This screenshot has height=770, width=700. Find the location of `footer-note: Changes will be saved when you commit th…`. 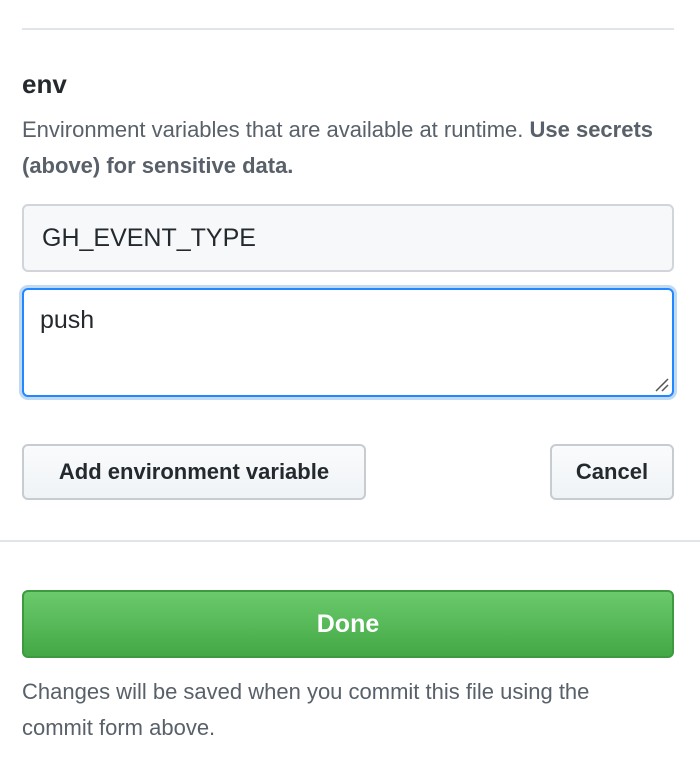

footer-note: Changes will be saved when you commit th… is located at coordinates (306, 709).